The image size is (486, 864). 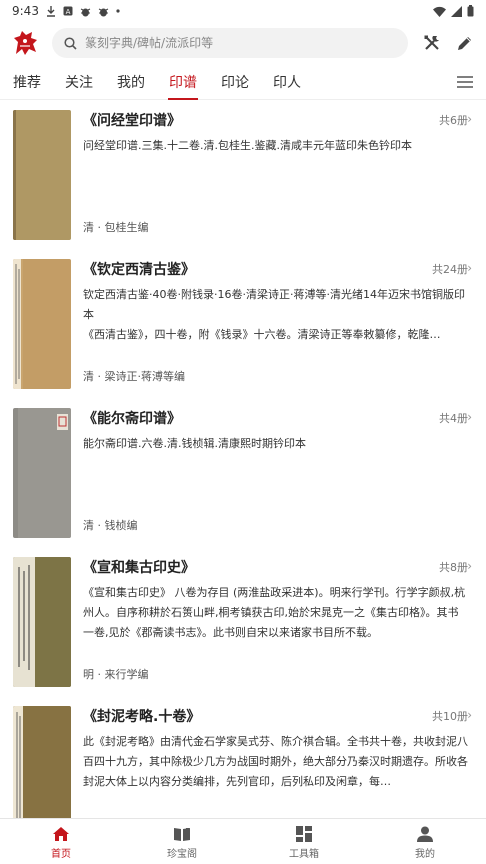 What do you see at coordinates (139, 568) in the screenshot?
I see `item-title: 《宣和集古印史》` at bounding box center [139, 568].